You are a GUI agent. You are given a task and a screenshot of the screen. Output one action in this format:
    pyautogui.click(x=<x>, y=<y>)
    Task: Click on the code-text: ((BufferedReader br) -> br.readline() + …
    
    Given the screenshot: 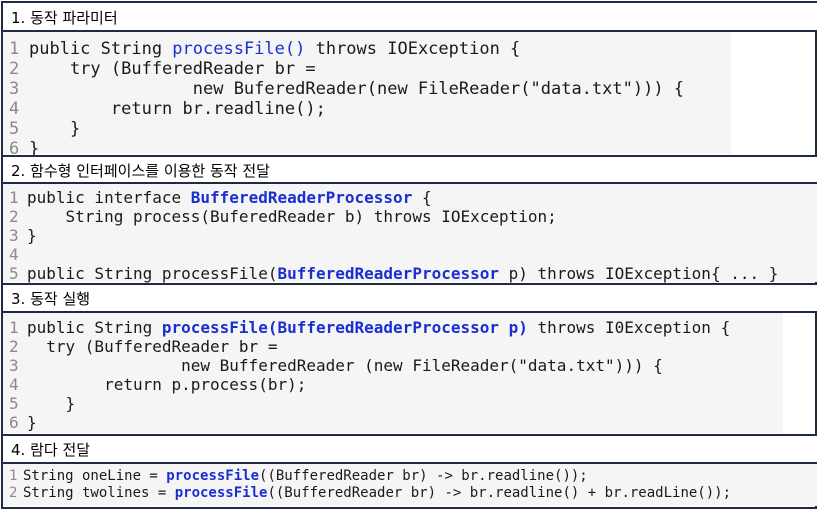 What is the action you would take?
    pyautogui.click(x=499, y=493)
    